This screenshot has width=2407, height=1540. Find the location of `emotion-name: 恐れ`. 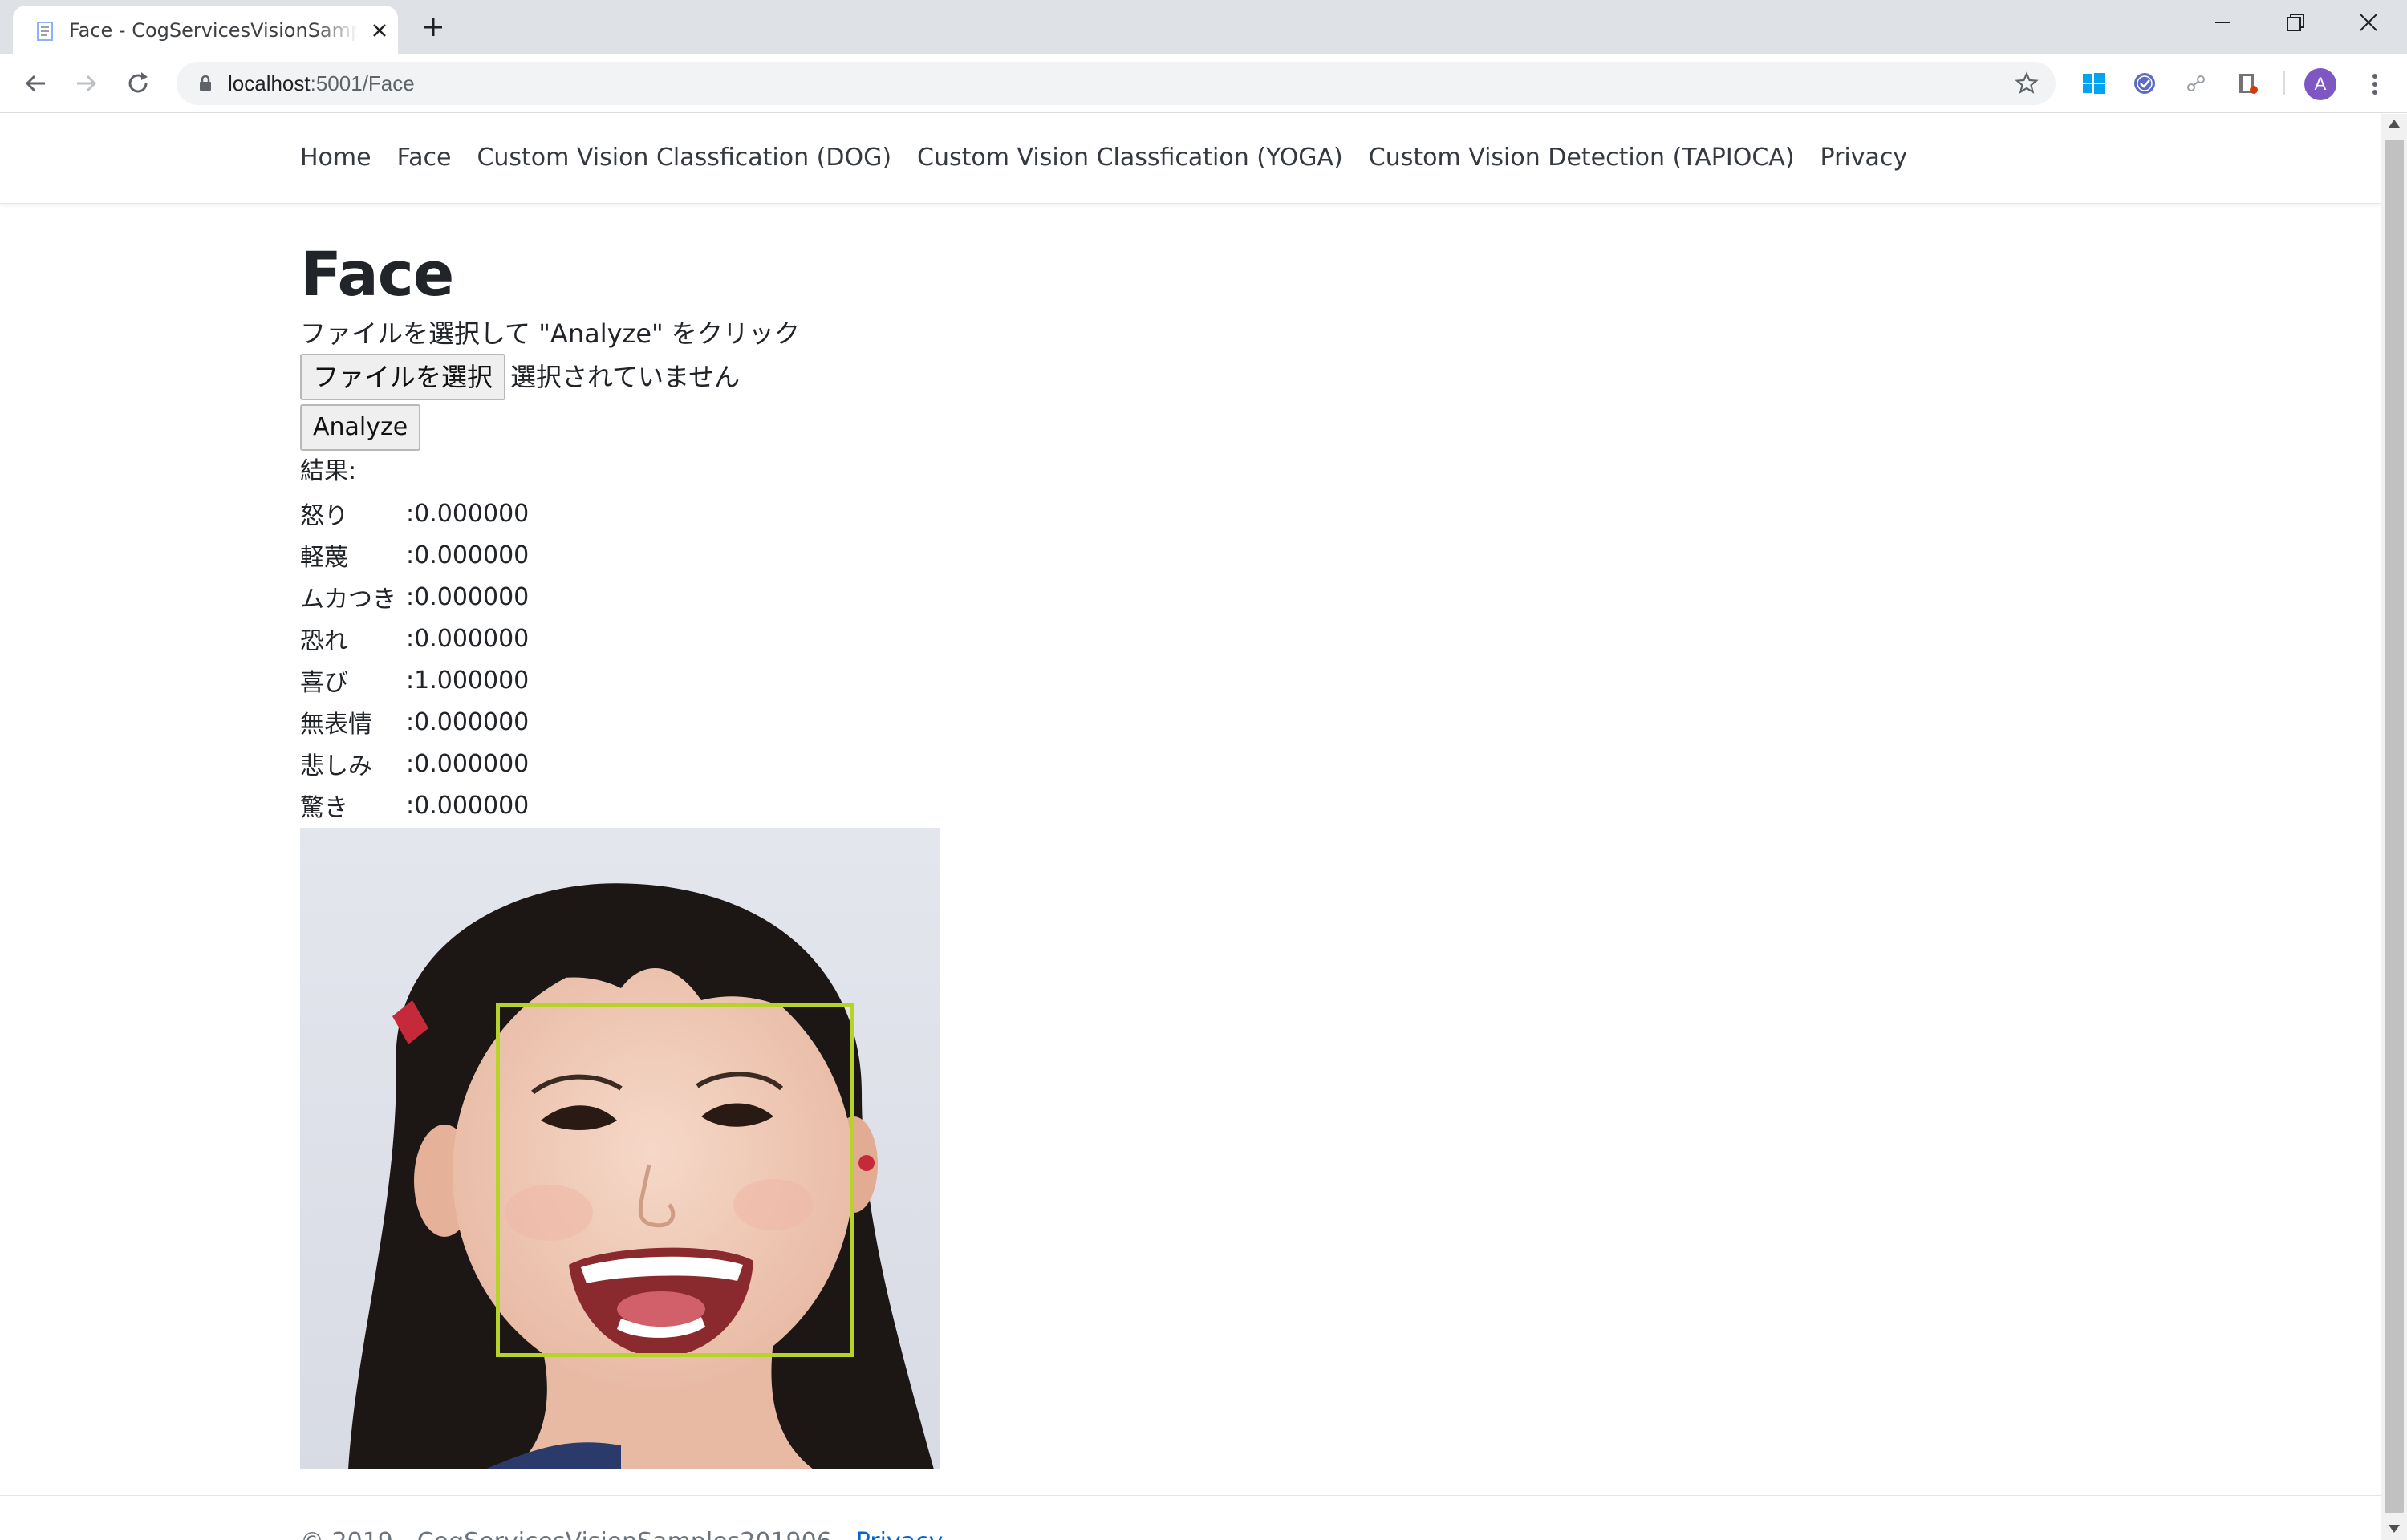

emotion-name: 恐れ is located at coordinates (324, 641).